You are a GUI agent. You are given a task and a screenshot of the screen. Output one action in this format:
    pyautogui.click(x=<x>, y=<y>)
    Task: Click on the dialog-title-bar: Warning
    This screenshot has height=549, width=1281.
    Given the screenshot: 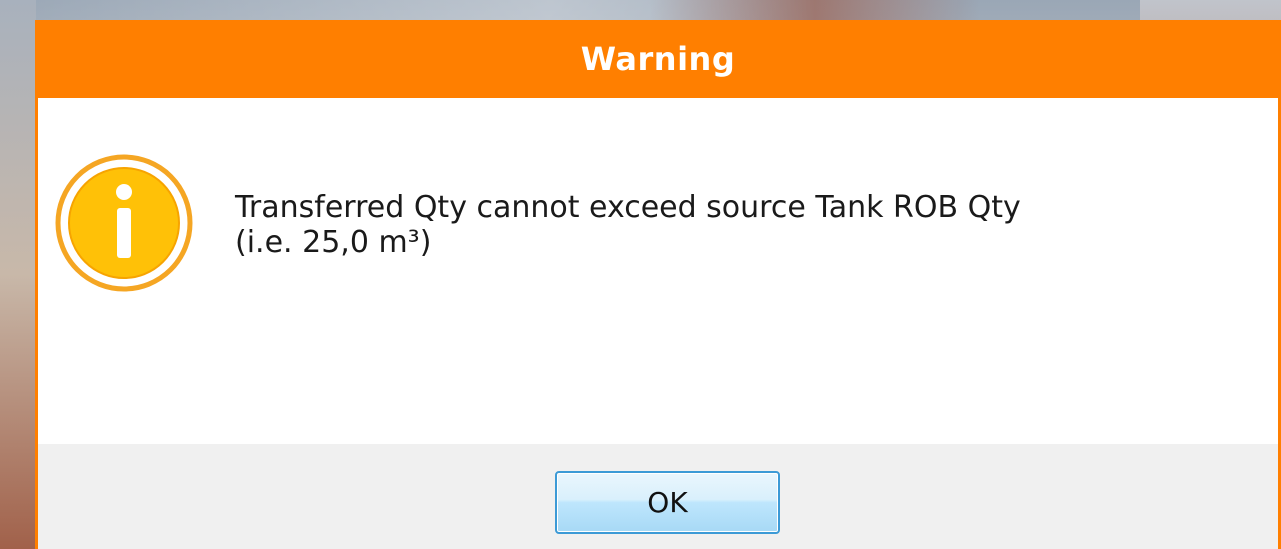 What is the action you would take?
    pyautogui.click(x=658, y=59)
    